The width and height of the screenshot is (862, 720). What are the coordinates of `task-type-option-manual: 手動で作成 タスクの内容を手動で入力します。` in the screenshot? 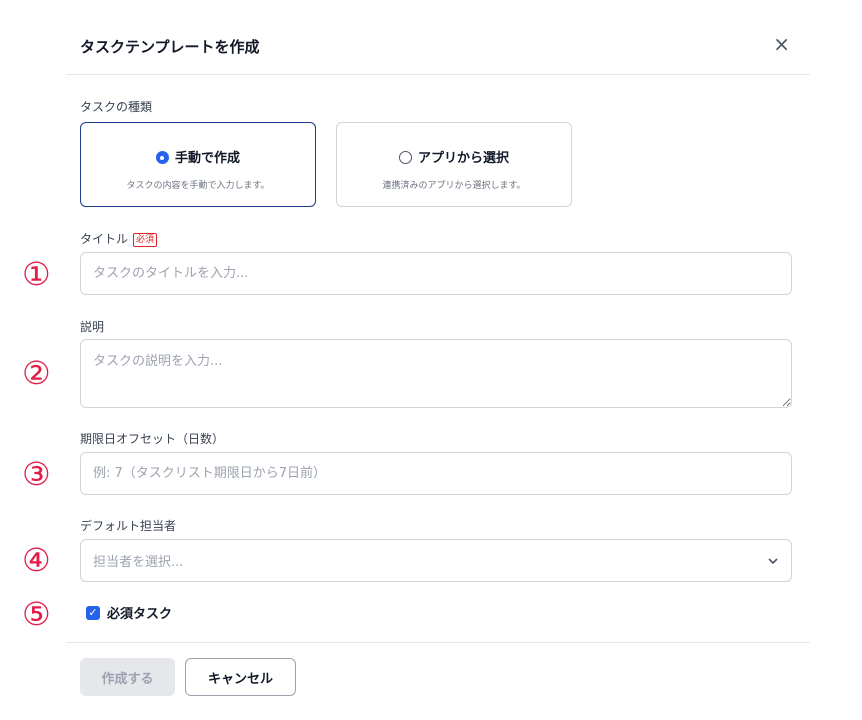 It's located at (198, 164).